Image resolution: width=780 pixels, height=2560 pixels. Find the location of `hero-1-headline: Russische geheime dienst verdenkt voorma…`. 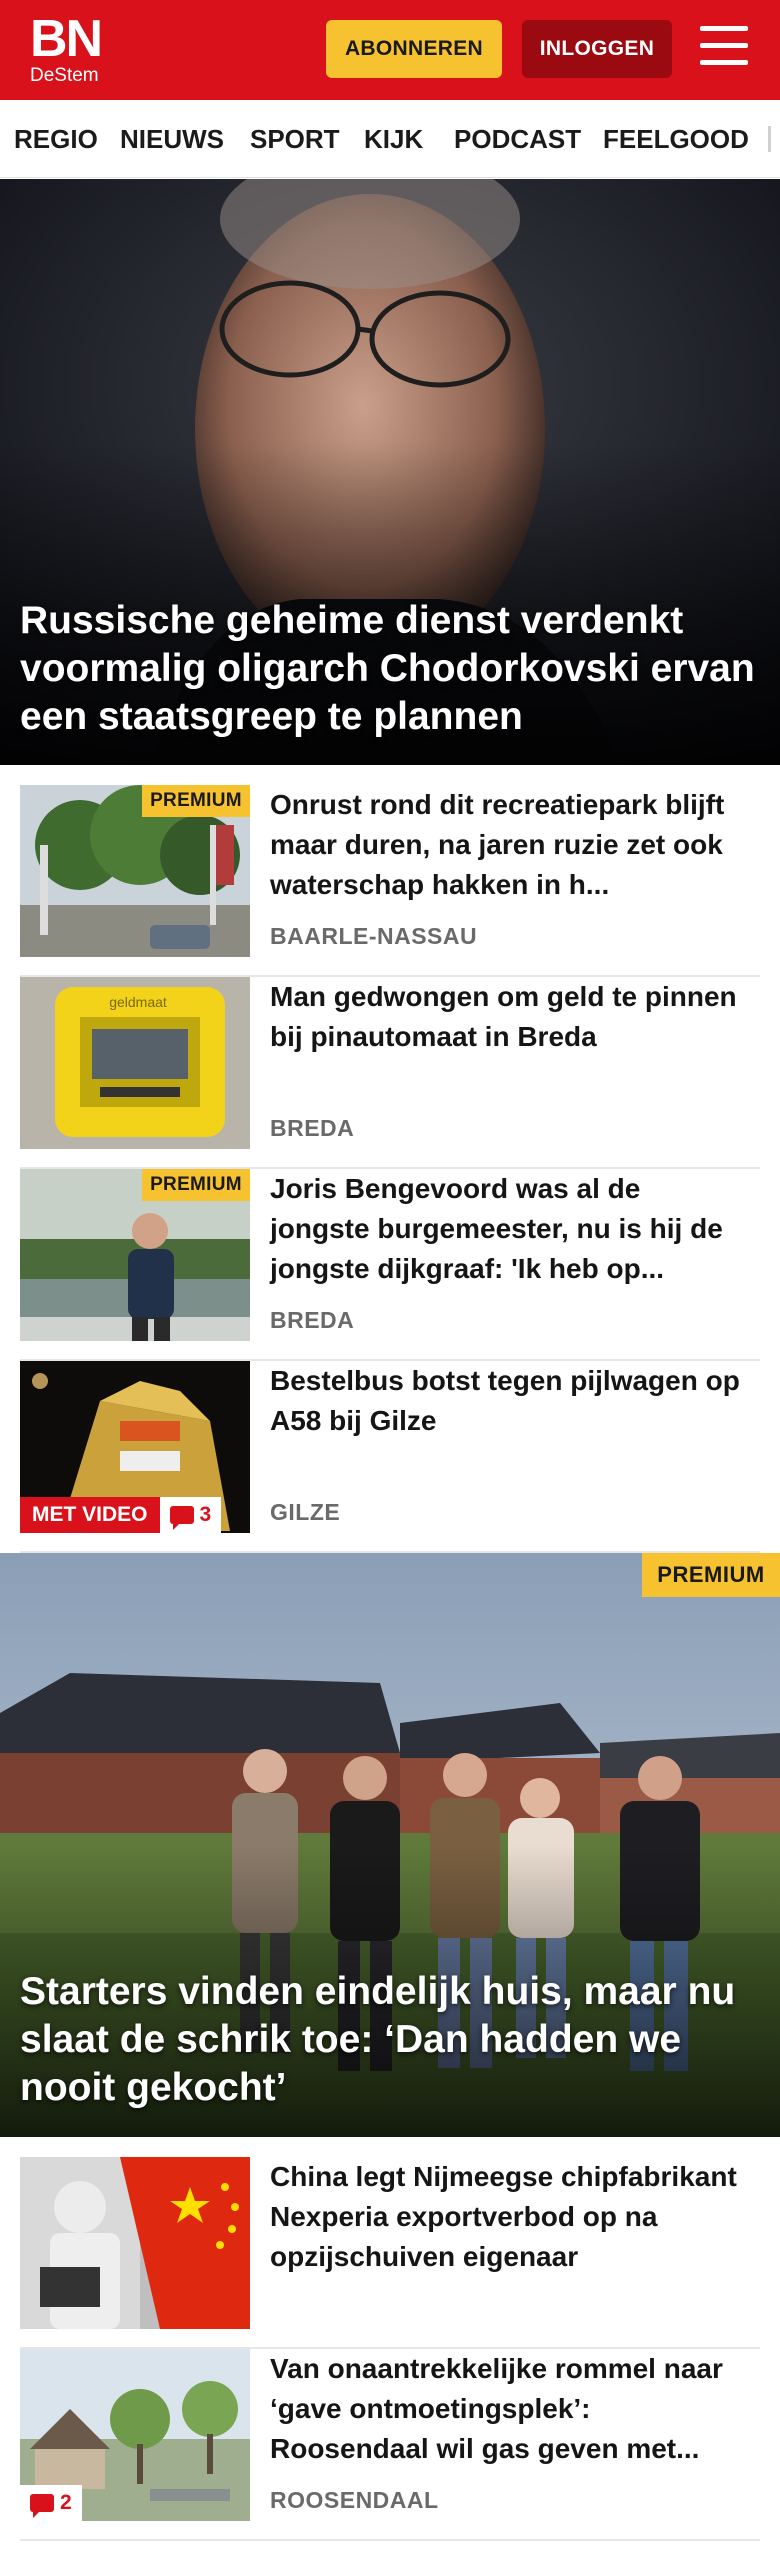

hero-1-headline: Russische geheime dienst verdenkt voorma… is located at coordinates (390, 669).